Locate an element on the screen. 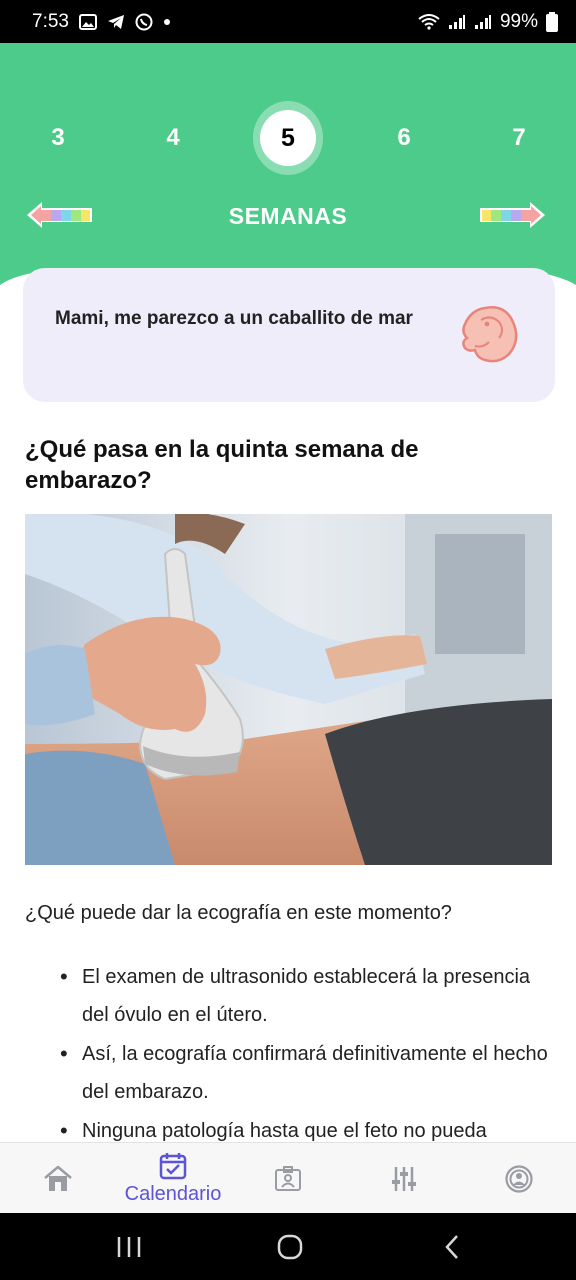  gallery-icon is located at coordinates (87, 21).